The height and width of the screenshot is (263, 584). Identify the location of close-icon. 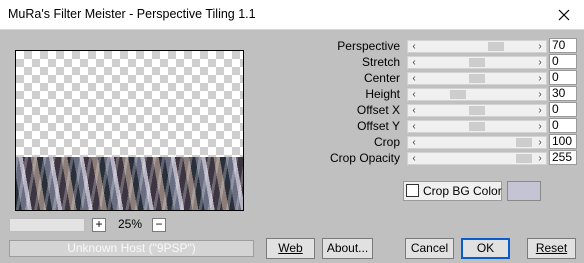
(564, 15).